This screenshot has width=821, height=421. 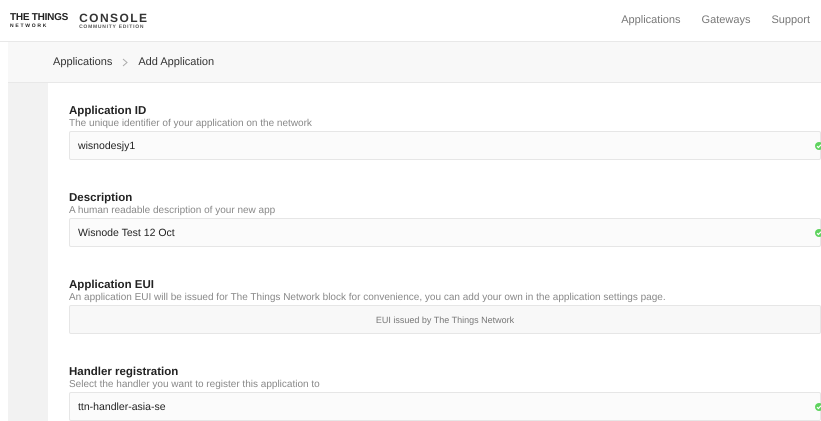 What do you see at coordinates (651, 20) in the screenshot?
I see `nav-link: Applications` at bounding box center [651, 20].